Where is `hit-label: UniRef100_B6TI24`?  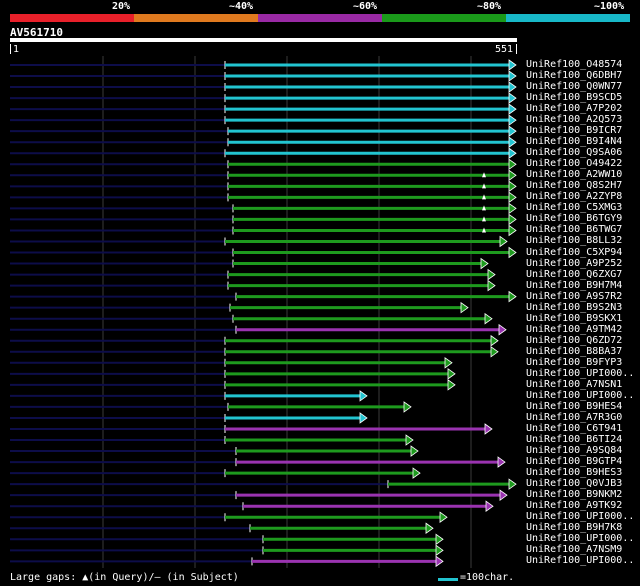
hit-label: UniRef100_B6TI24 is located at coordinates (574, 439).